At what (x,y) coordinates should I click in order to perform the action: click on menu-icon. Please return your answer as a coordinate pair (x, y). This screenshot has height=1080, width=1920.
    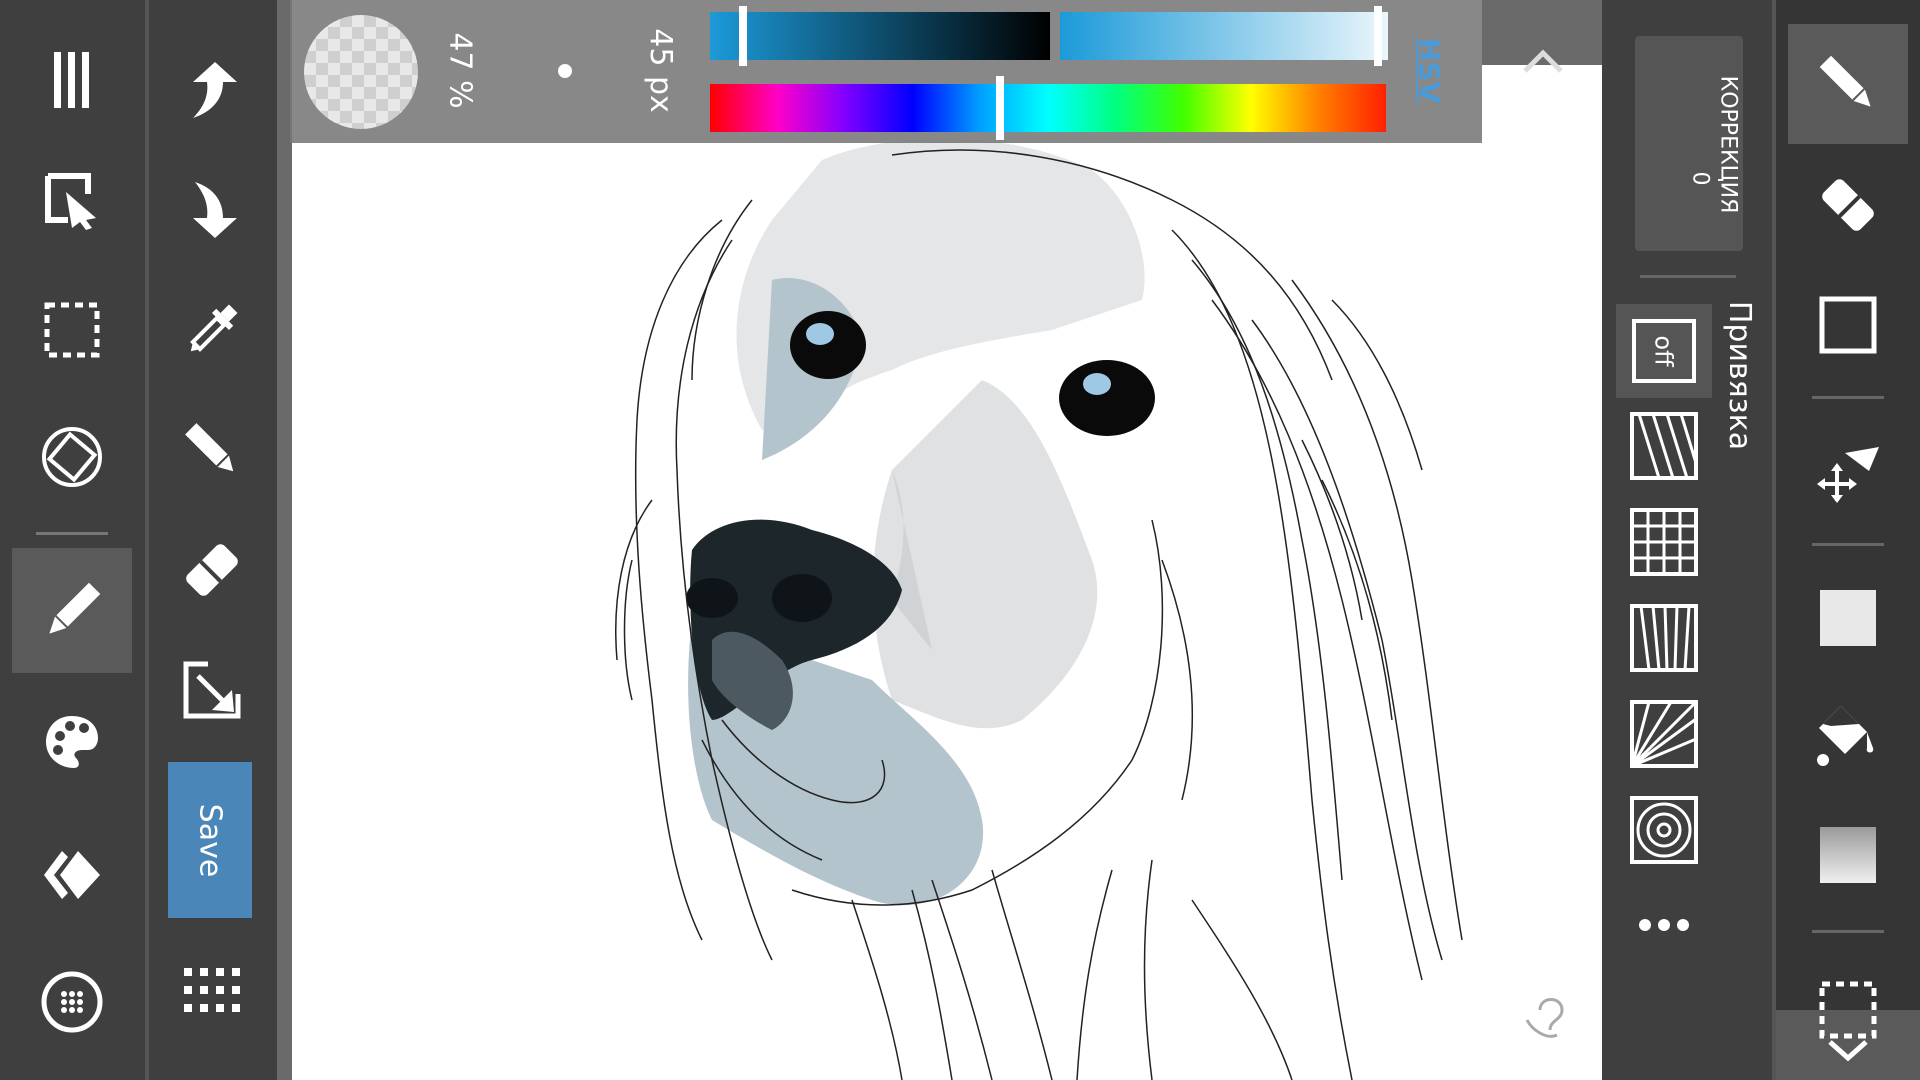
    Looking at the image, I should click on (72, 80).